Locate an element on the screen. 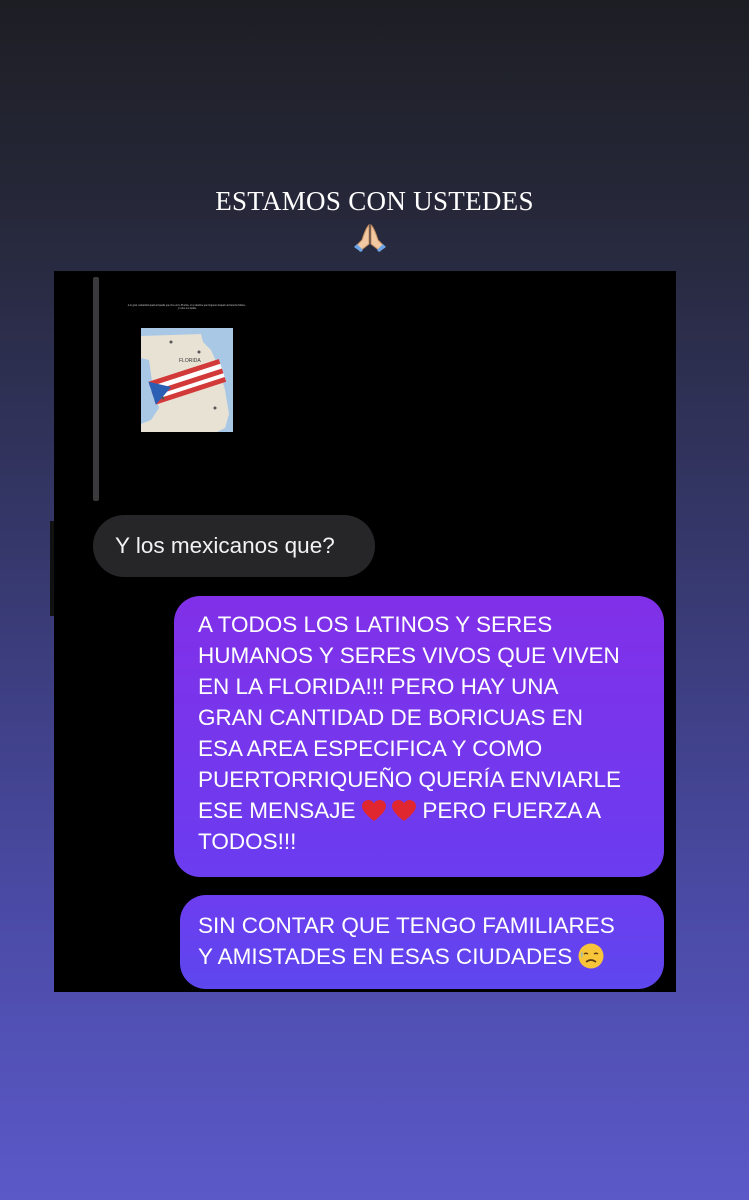 The width and height of the screenshot is (749, 1200). story-headline: ESTAMOS CON USTEDES is located at coordinates (374, 201).